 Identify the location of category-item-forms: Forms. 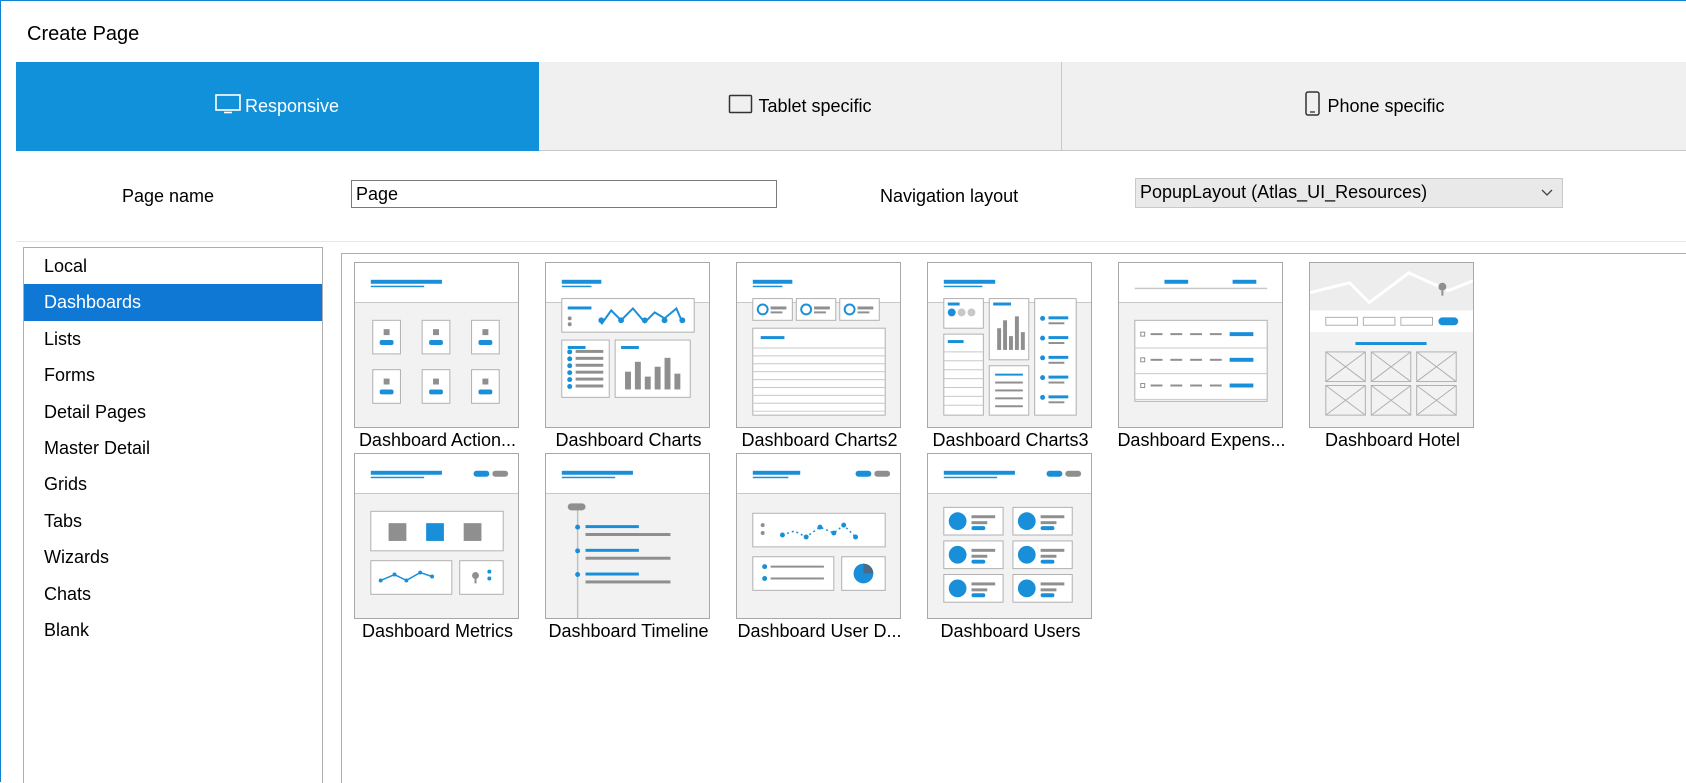
(173, 375).